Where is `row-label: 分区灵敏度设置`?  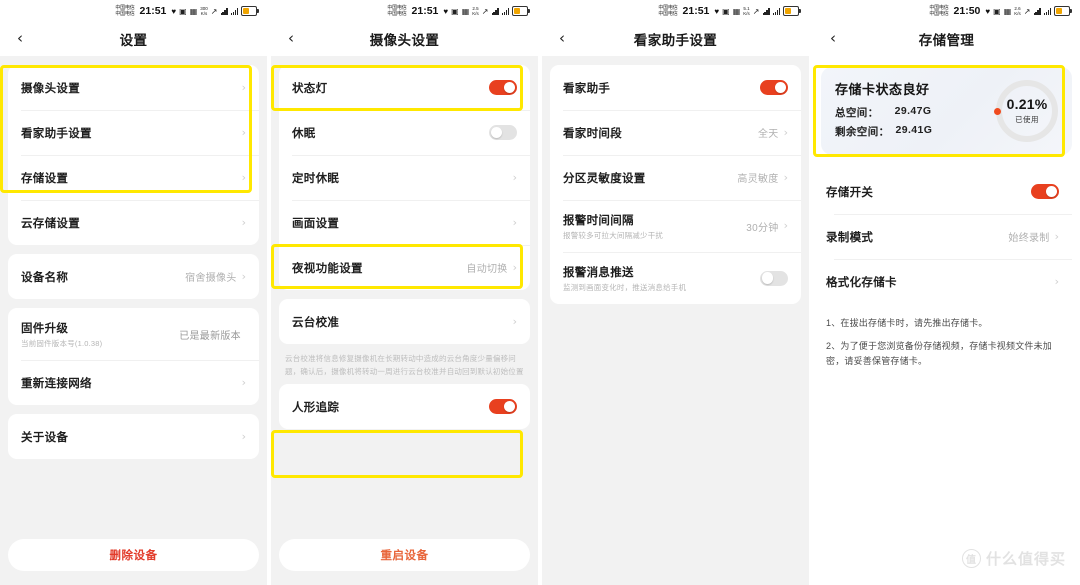 row-label: 分区灵敏度设置 is located at coordinates (604, 178).